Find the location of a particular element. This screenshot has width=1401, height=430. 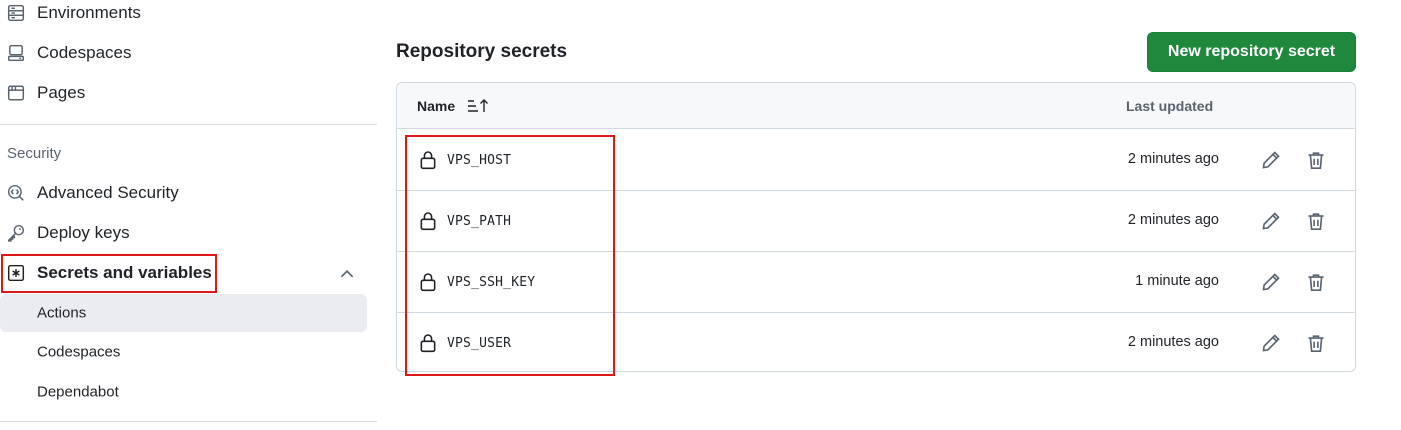

last-updated-text: 1 minute ago is located at coordinates (1177, 281).